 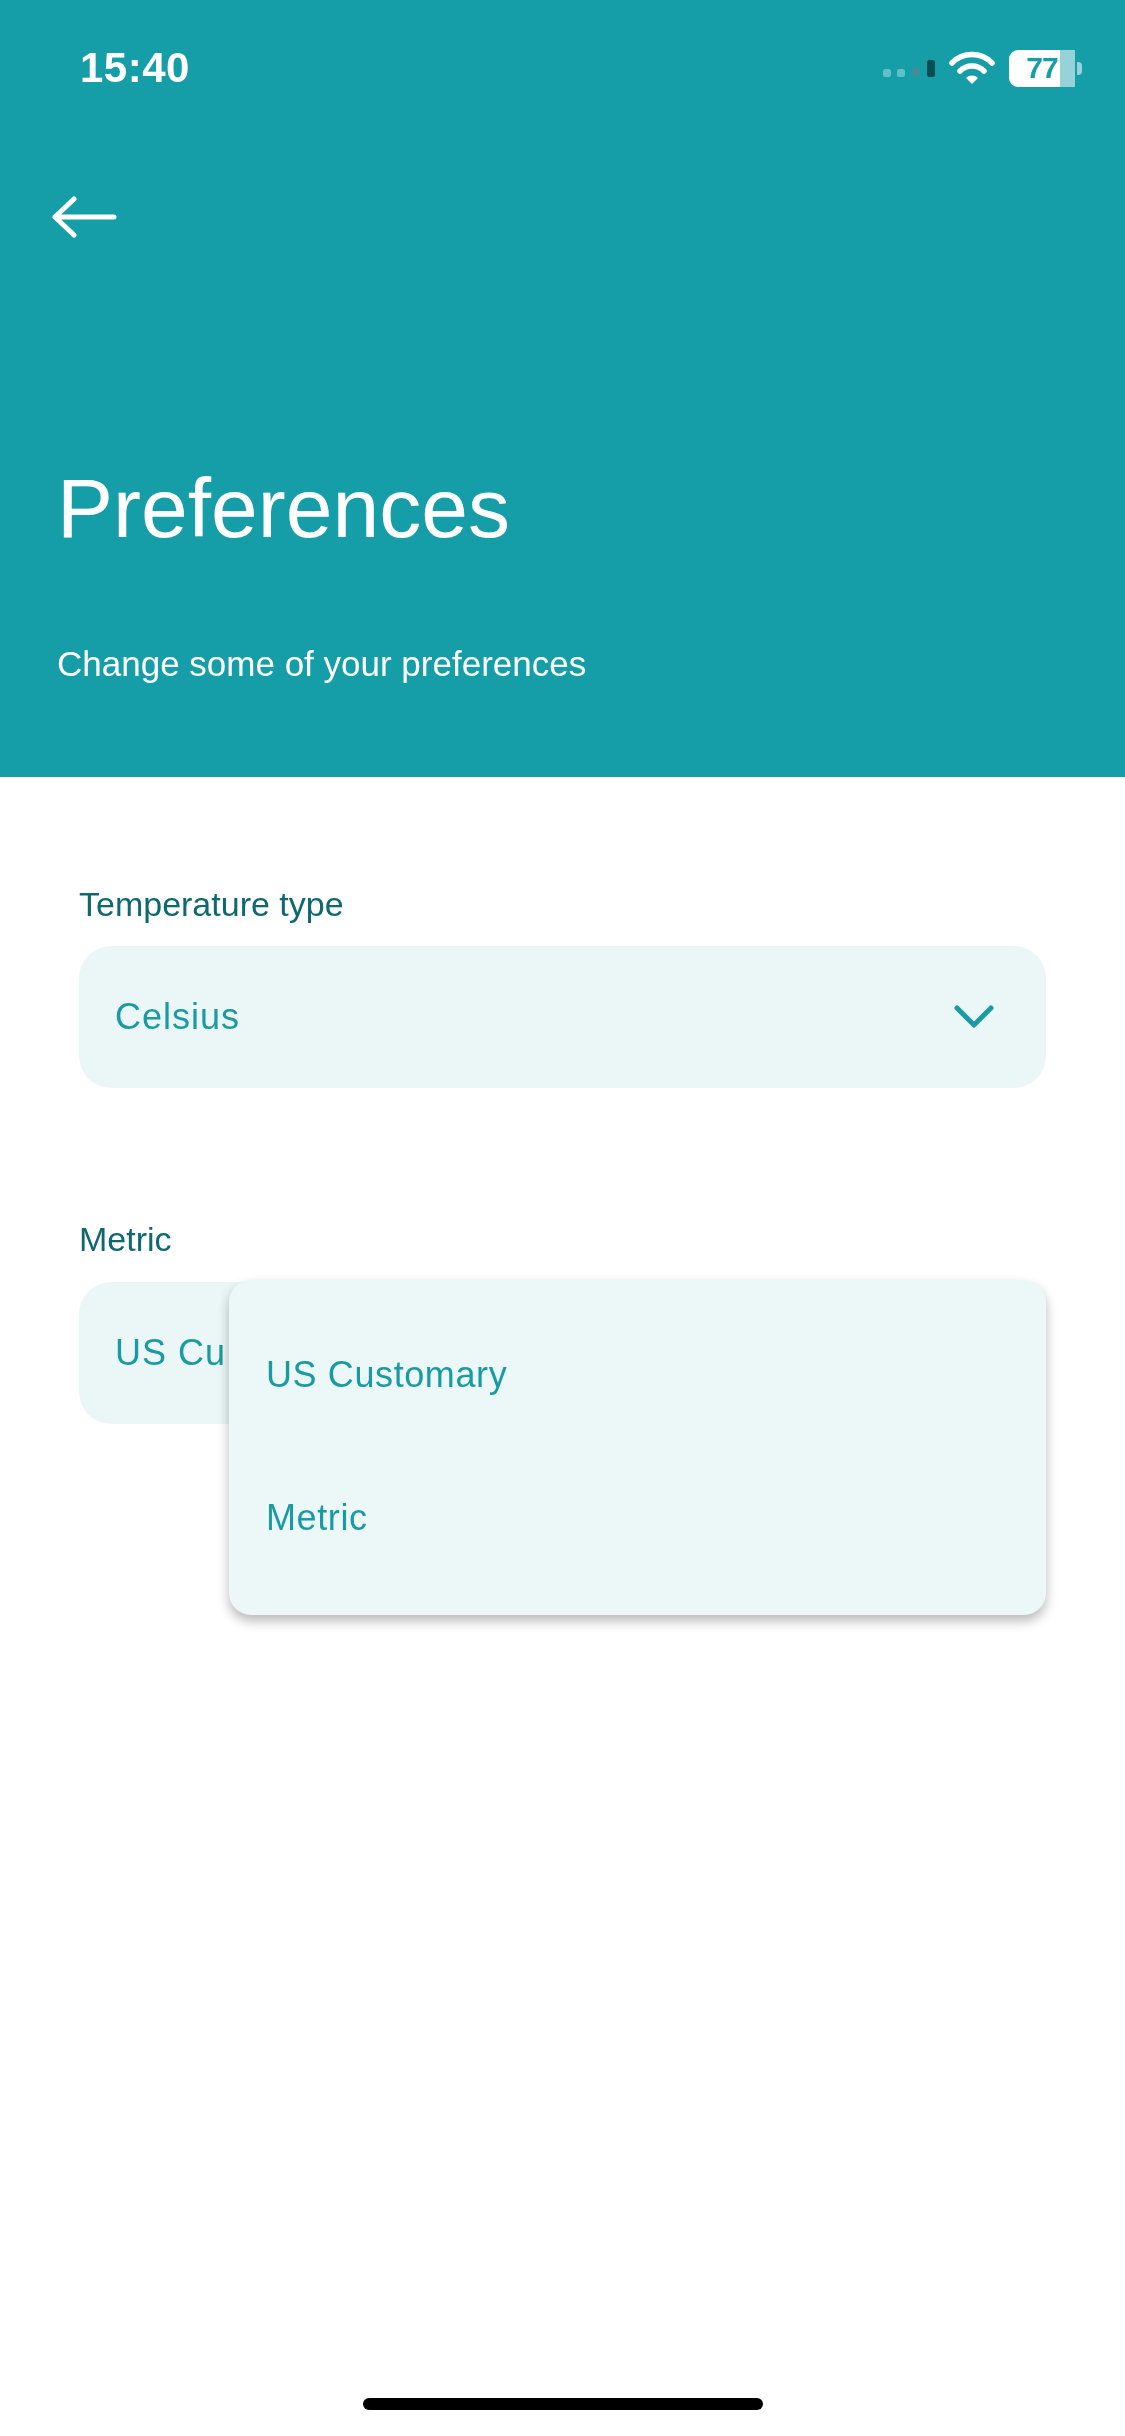 What do you see at coordinates (562, 1016) in the screenshot?
I see `dropdown-field: Celsius` at bounding box center [562, 1016].